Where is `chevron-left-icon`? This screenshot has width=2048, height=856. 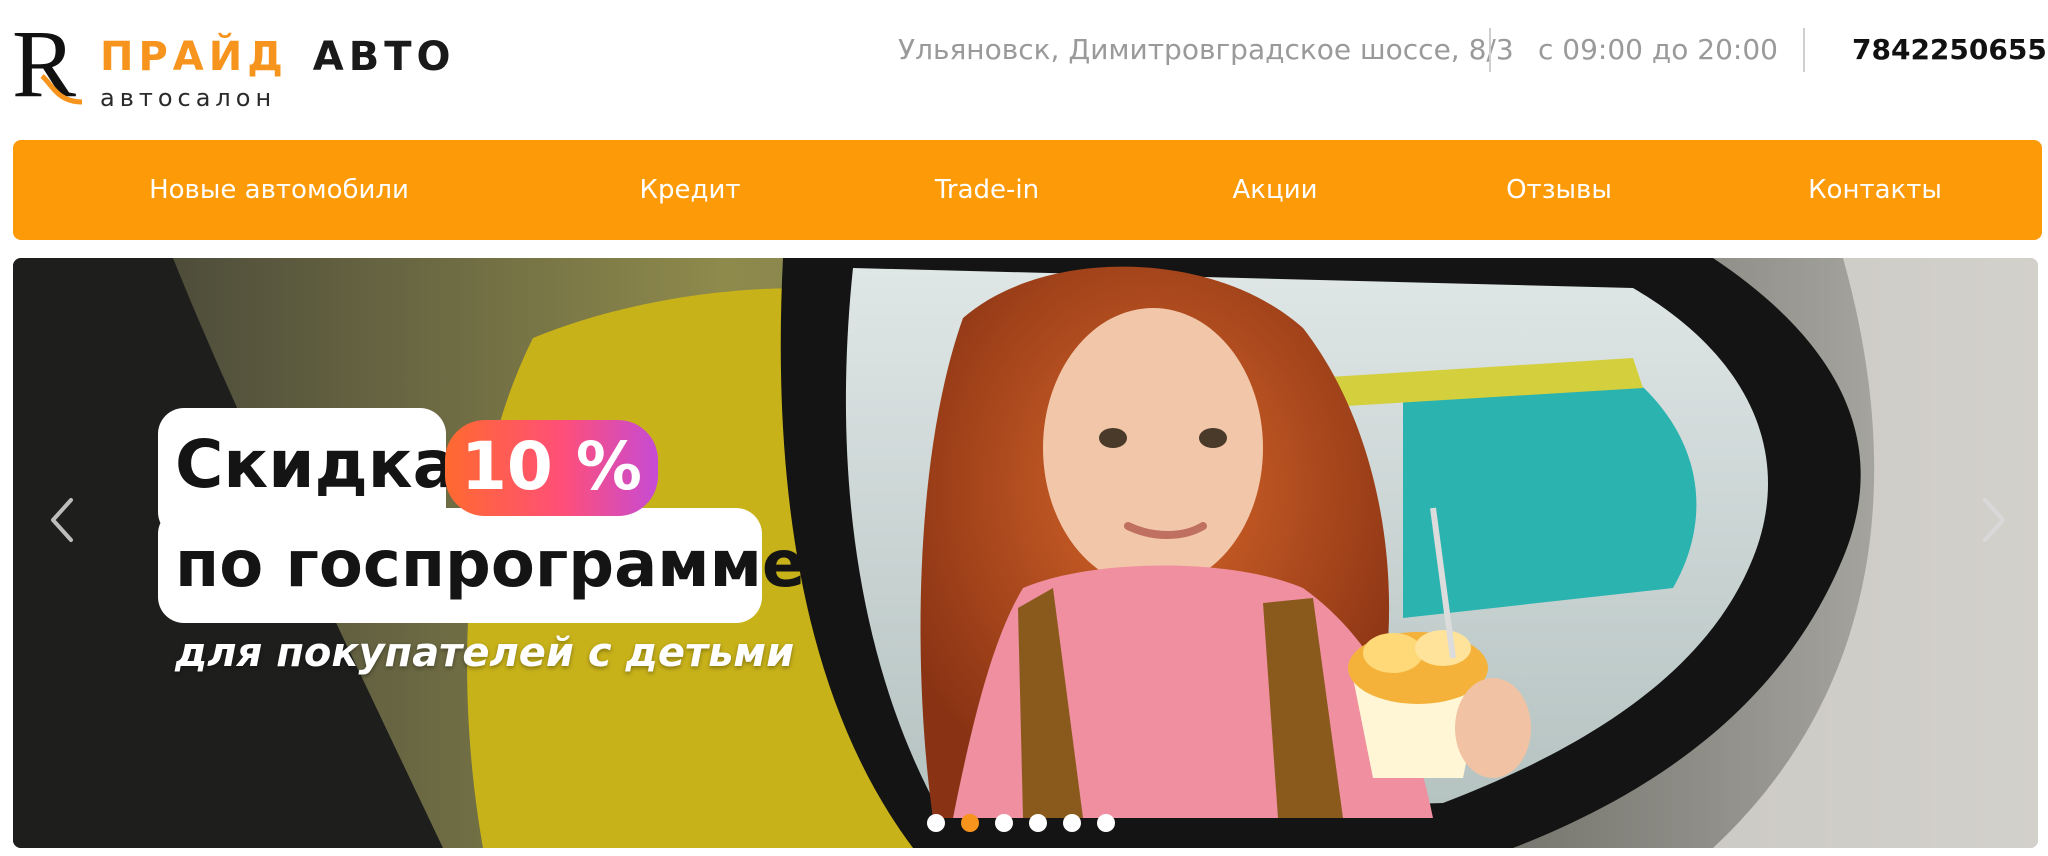
chevron-left-icon is located at coordinates (62, 520).